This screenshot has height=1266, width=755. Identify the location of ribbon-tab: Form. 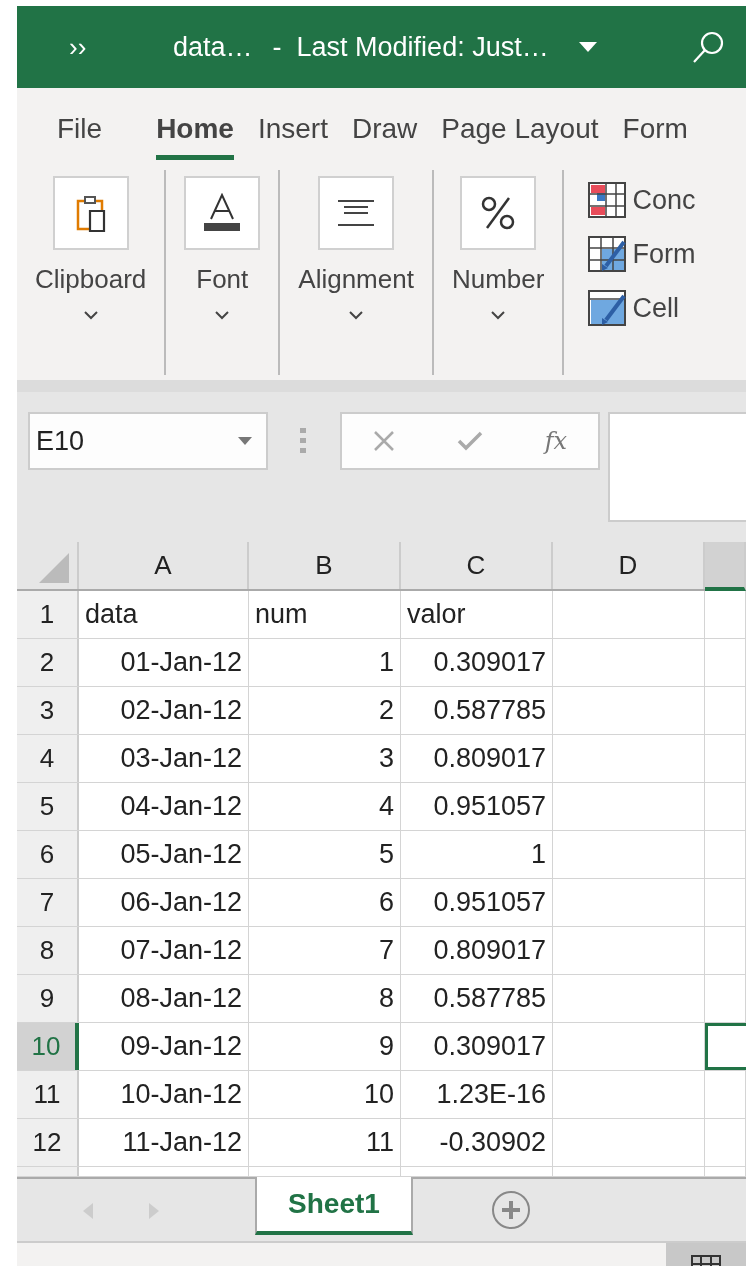
(655, 136).